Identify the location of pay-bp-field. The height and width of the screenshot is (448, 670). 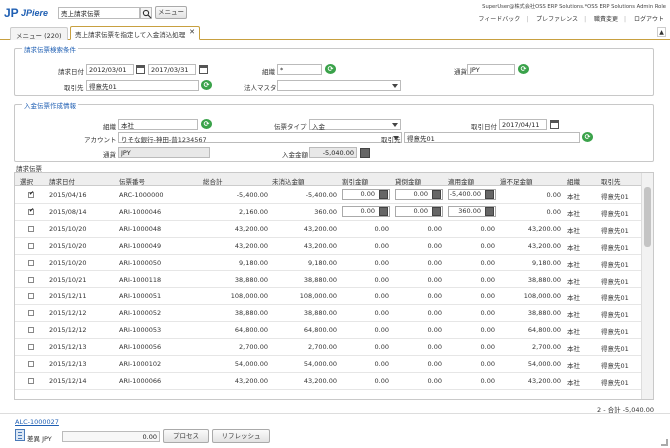
(492, 137).